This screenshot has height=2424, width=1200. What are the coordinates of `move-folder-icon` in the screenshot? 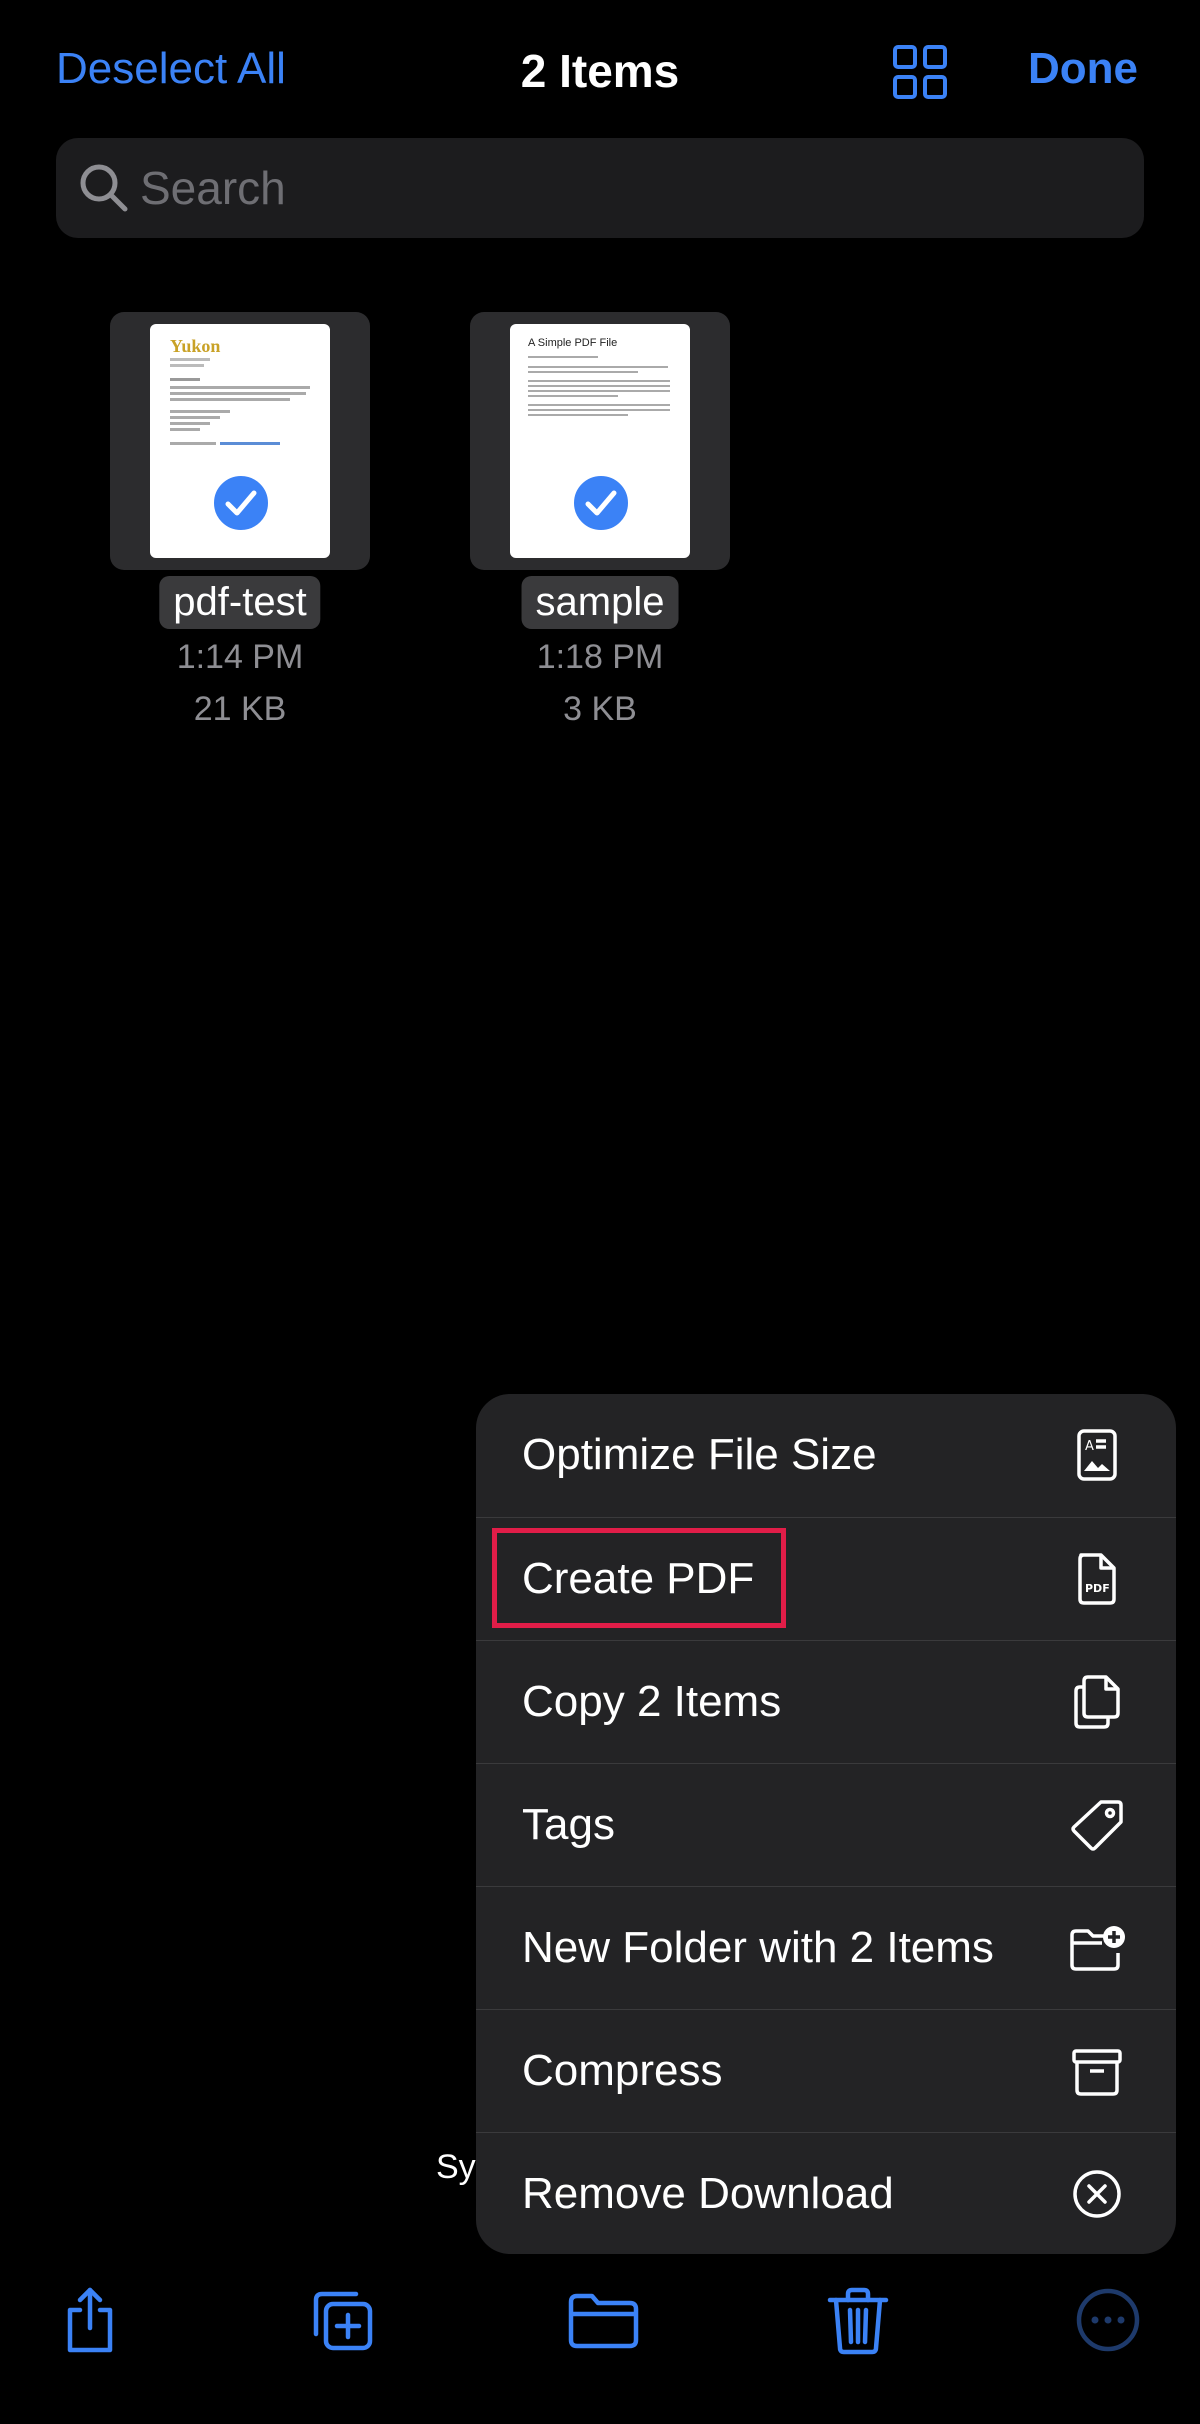 It's located at (604, 2320).